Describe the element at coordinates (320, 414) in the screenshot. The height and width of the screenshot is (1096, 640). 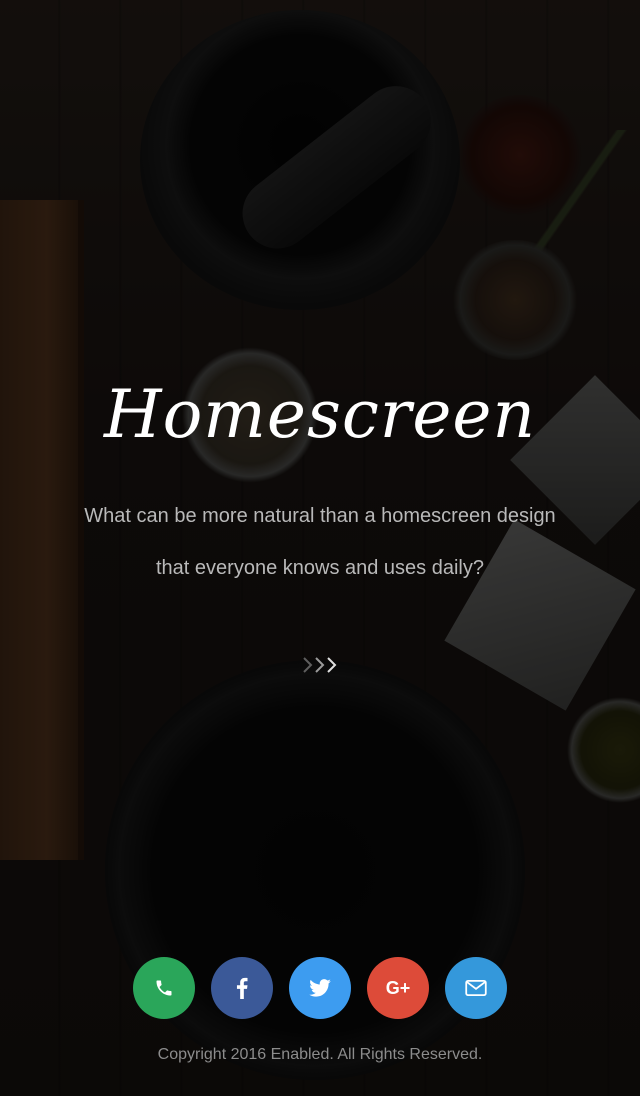
I see `page-title: Homescreen` at that location.